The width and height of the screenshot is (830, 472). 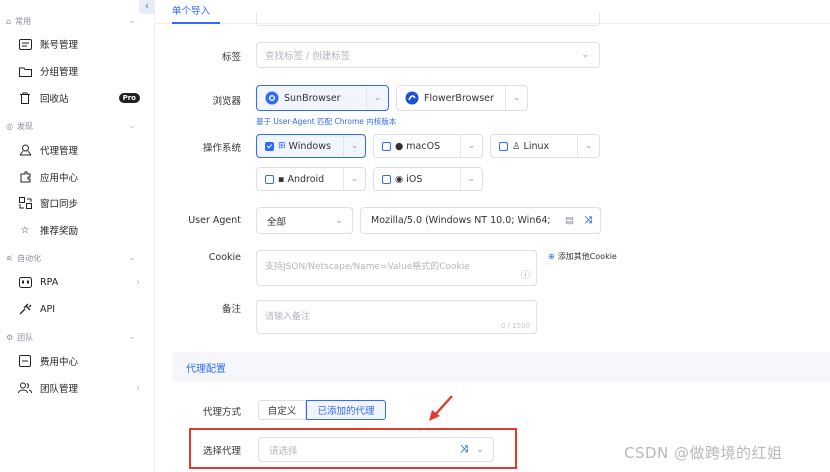 What do you see at coordinates (25, 44) in the screenshot?
I see `account-icon` at bounding box center [25, 44].